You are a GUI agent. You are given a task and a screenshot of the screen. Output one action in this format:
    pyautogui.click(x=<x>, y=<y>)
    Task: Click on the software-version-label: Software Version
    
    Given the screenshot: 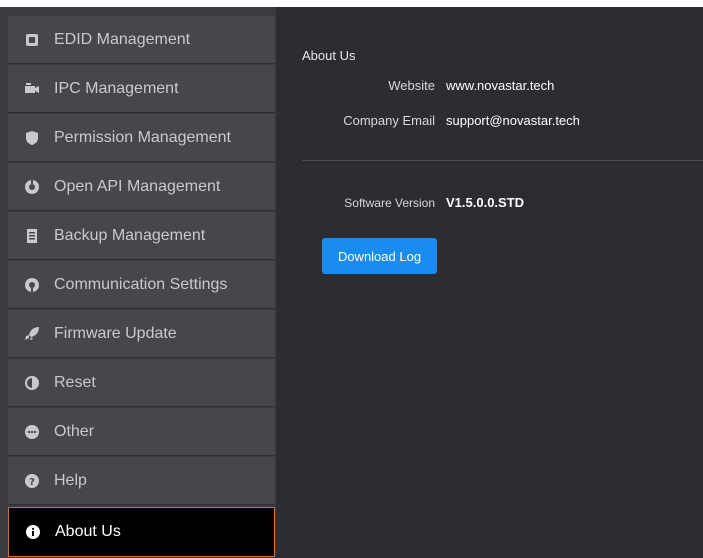 What is the action you would take?
    pyautogui.click(x=389, y=203)
    